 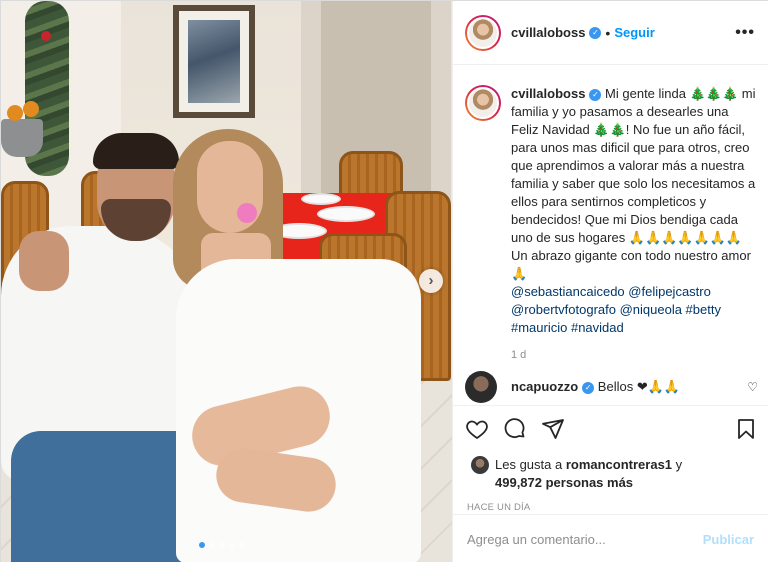 What do you see at coordinates (515, 430) in the screenshot?
I see `comment-icon` at bounding box center [515, 430].